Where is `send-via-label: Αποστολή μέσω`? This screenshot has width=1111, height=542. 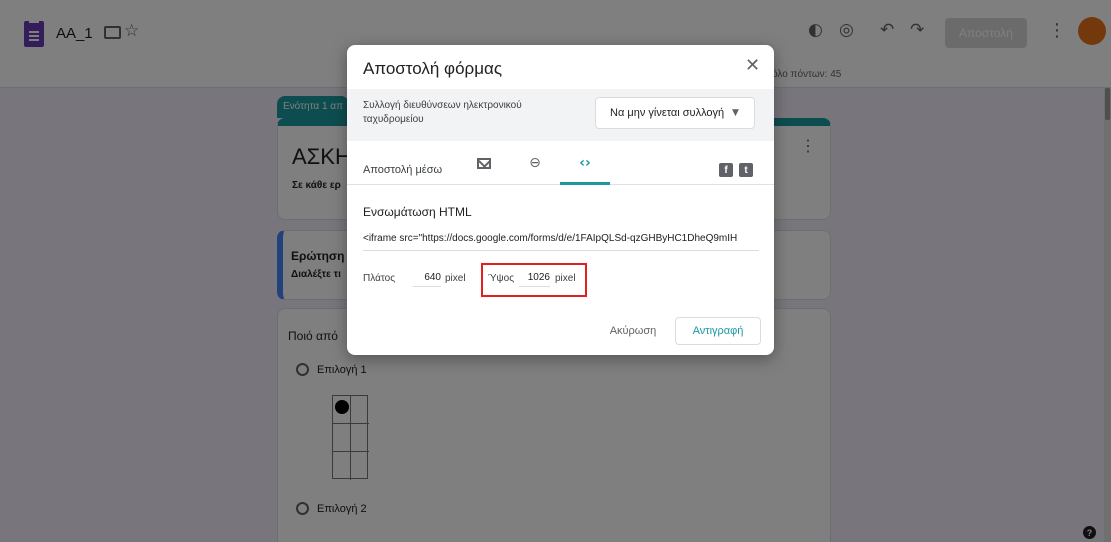
send-via-label: Αποστολή μέσω is located at coordinates (403, 170).